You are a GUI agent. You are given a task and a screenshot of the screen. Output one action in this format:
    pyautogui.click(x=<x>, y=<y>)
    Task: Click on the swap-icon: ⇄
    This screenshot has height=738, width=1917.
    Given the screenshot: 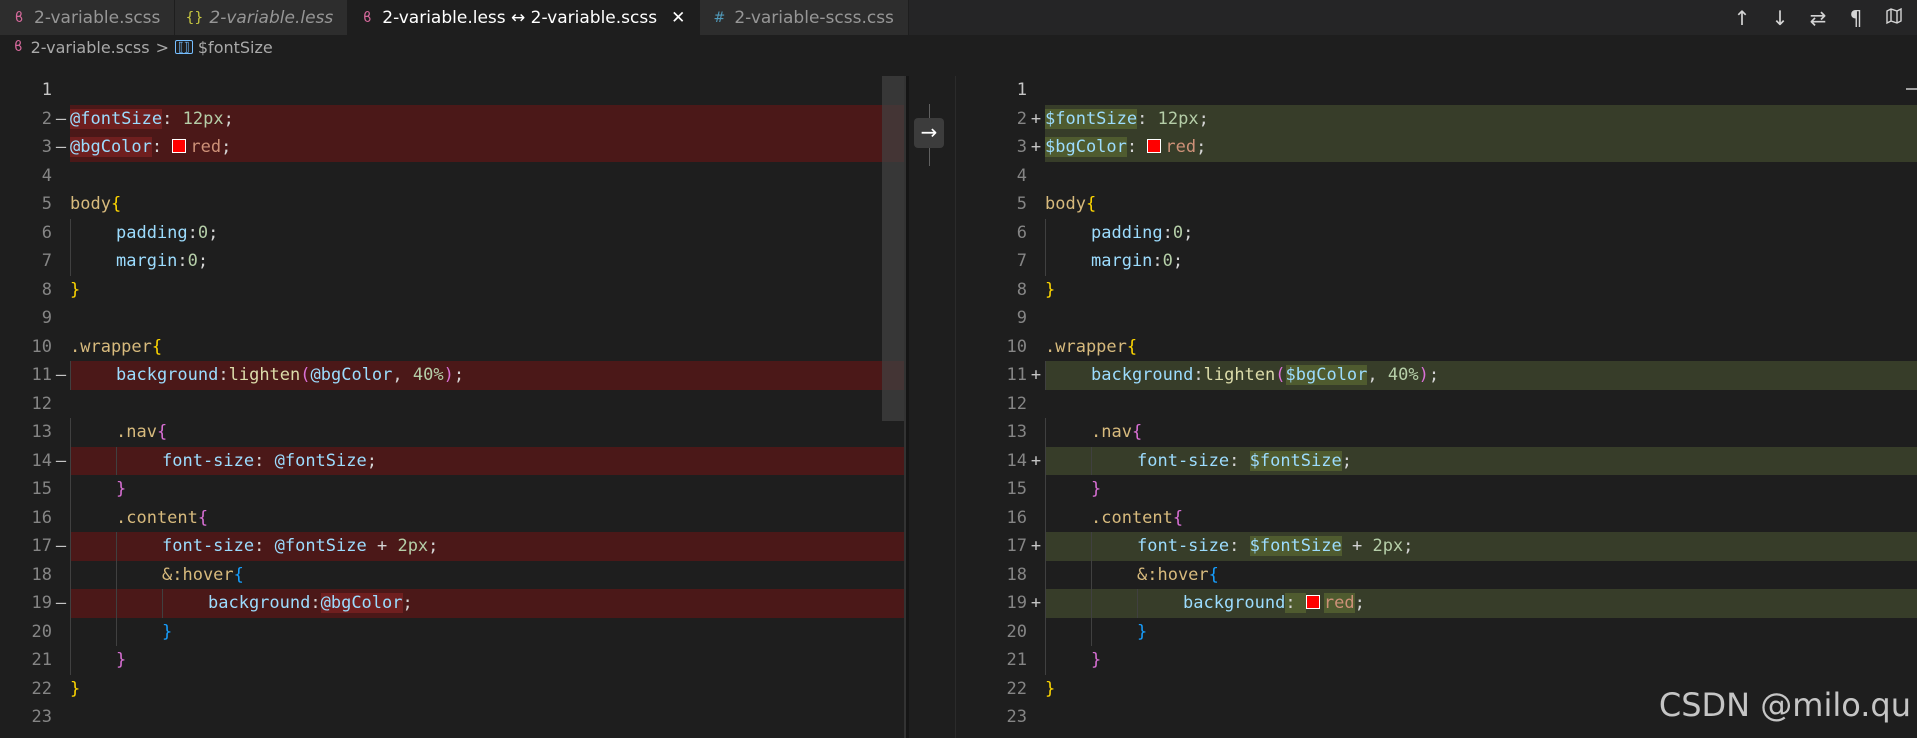 What is the action you would take?
    pyautogui.click(x=1818, y=18)
    